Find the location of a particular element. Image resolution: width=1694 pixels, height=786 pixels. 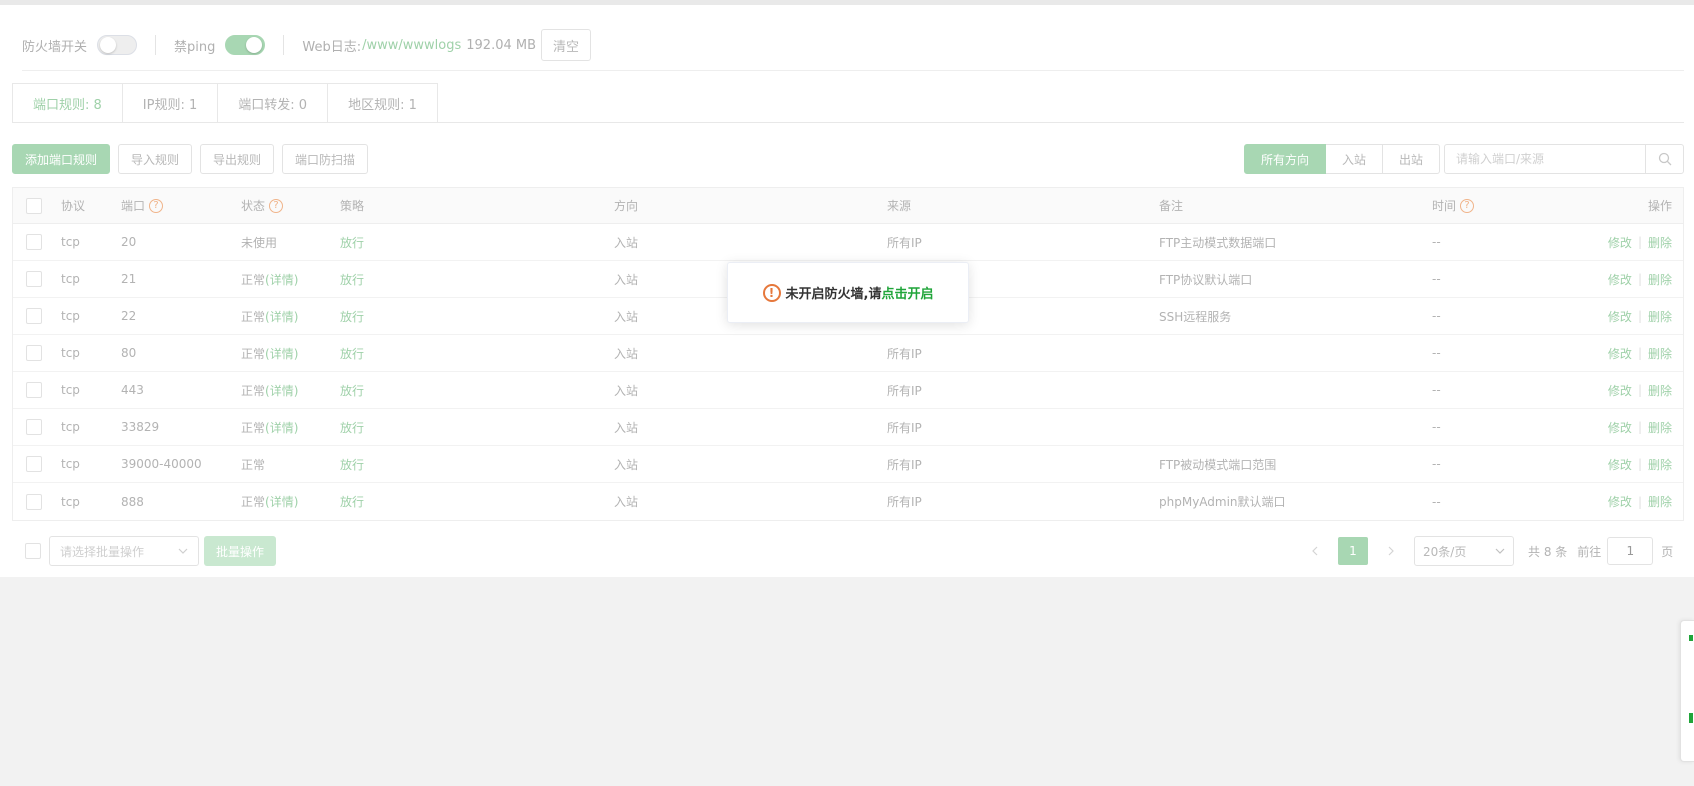

header-status: 状态? is located at coordinates (290, 205).